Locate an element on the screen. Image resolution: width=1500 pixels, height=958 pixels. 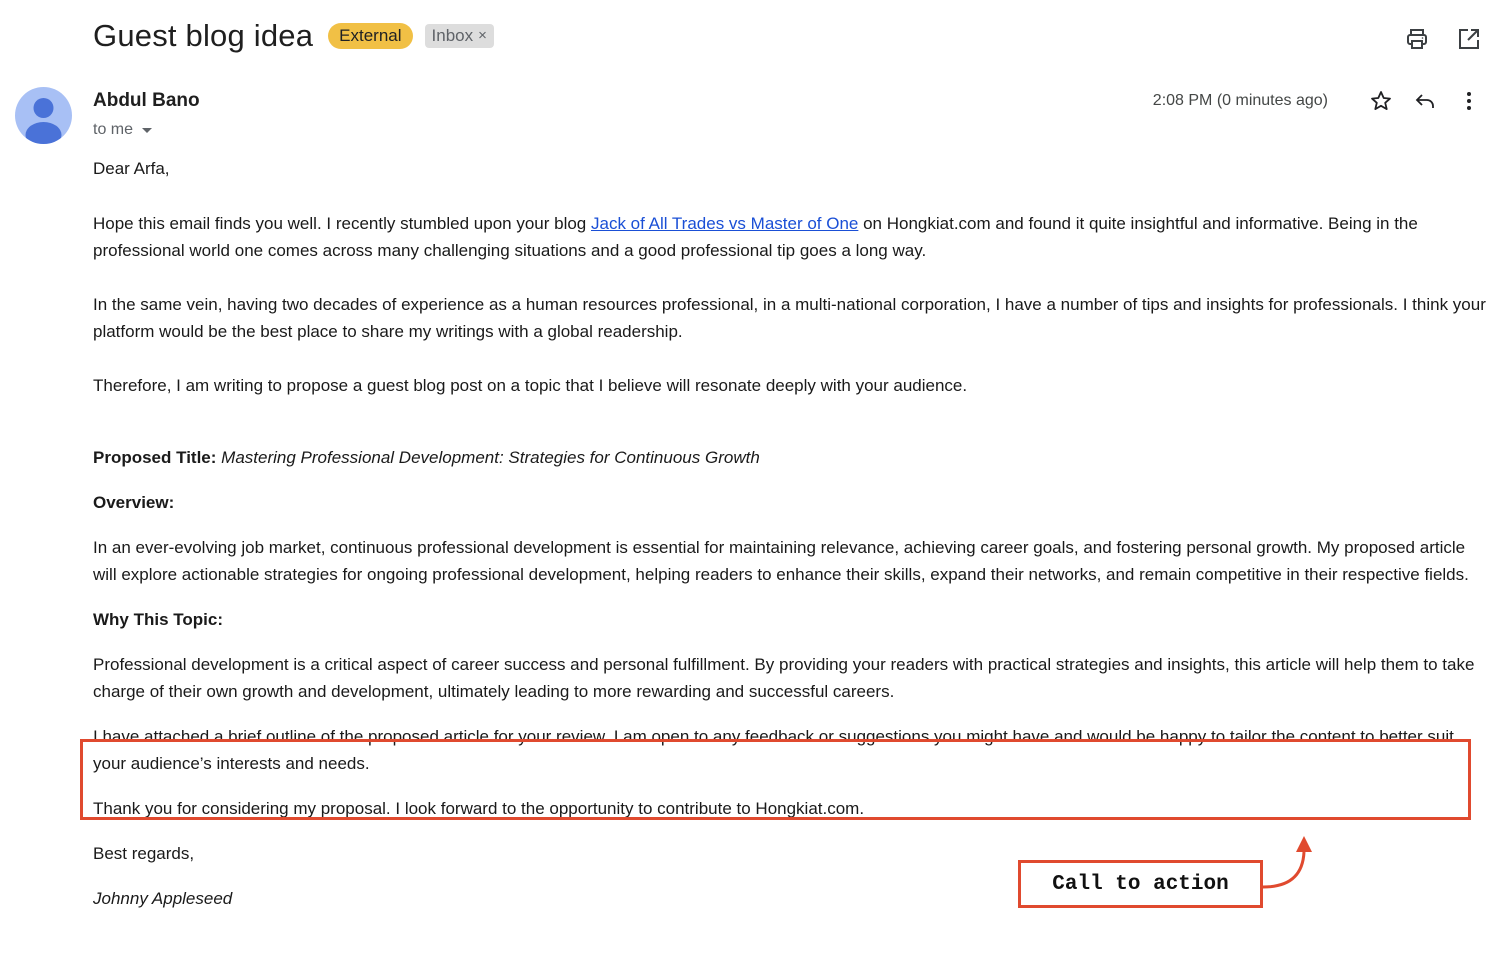
proposed-title-label: Proposed Title: is located at coordinates (155, 457).